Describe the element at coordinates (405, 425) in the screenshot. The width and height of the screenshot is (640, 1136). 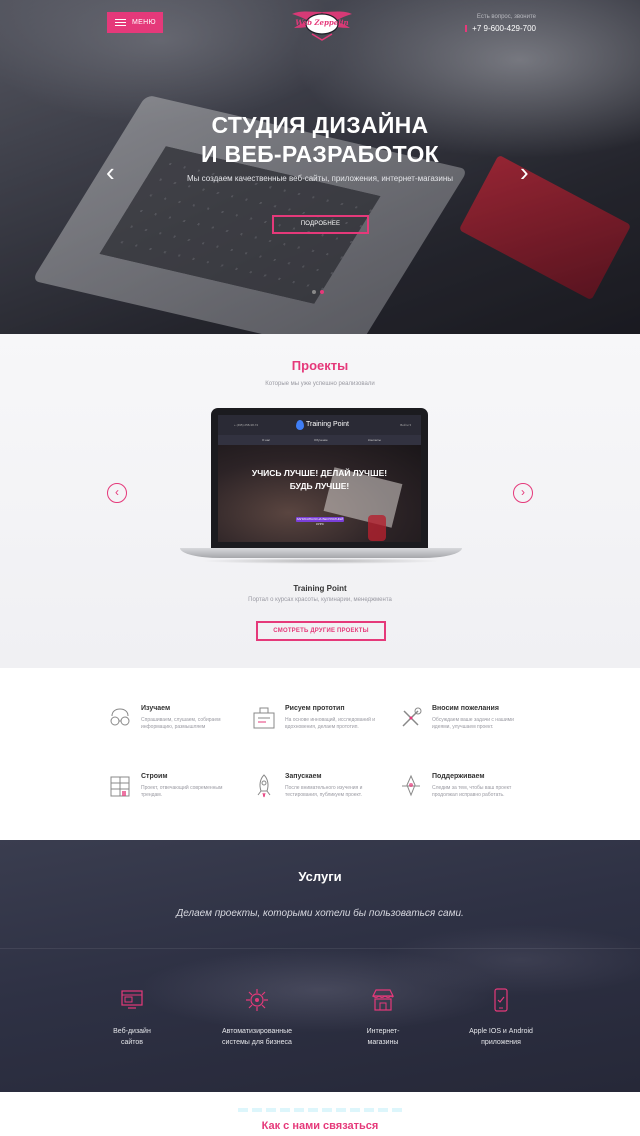
I see `screen-login: Войти ▾` at that location.